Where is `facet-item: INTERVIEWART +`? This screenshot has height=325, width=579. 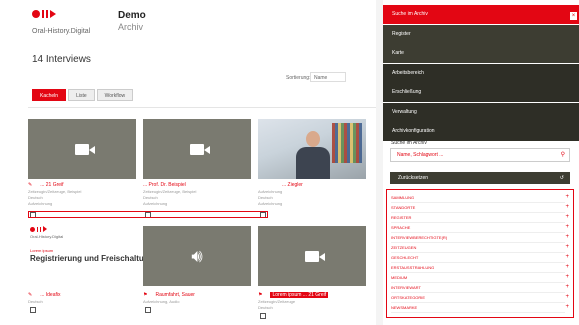
facet-item: INTERVIEWART + is located at coordinates (480, 288).